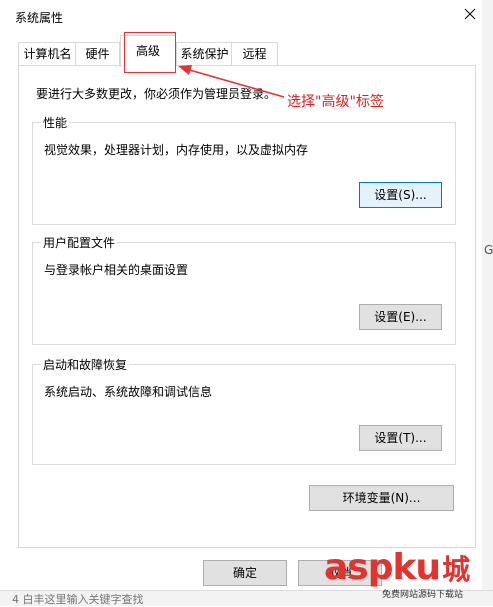  What do you see at coordinates (423, 595) in the screenshot?
I see `watermark-subtitle: 免费网站源码下载站` at bounding box center [423, 595].